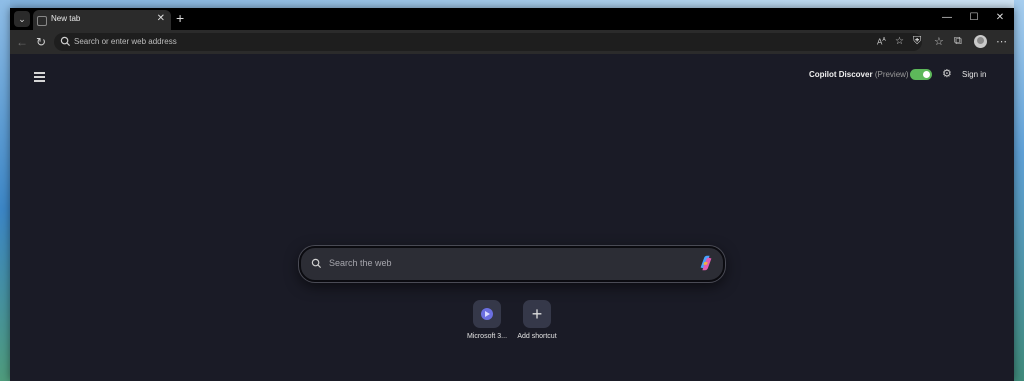 The height and width of the screenshot is (381, 1024). What do you see at coordinates (980, 41) in the screenshot?
I see `profile-avatar` at bounding box center [980, 41].